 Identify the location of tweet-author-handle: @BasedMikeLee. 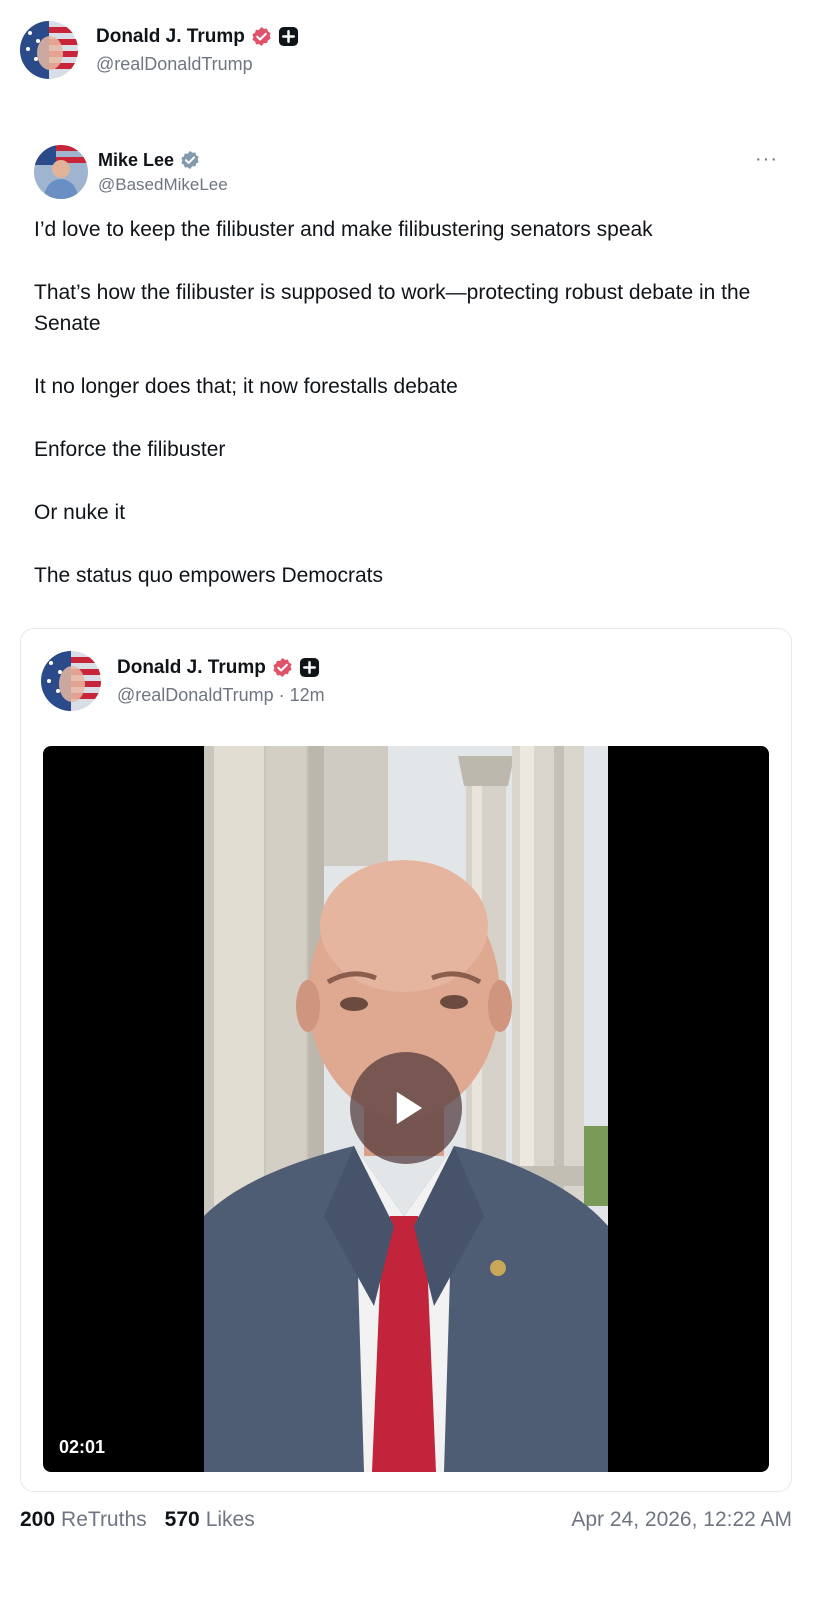
(163, 185).